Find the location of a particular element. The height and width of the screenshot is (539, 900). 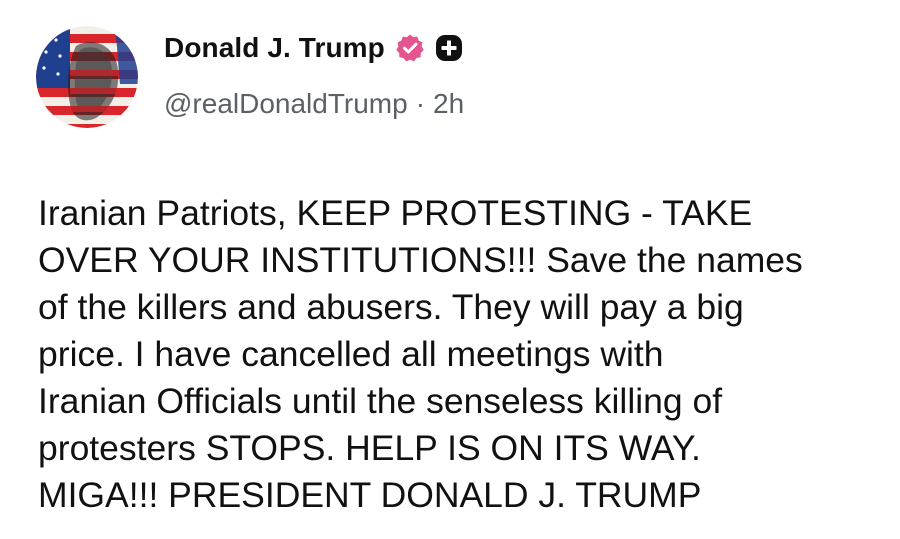

avatar is located at coordinates (87, 77).